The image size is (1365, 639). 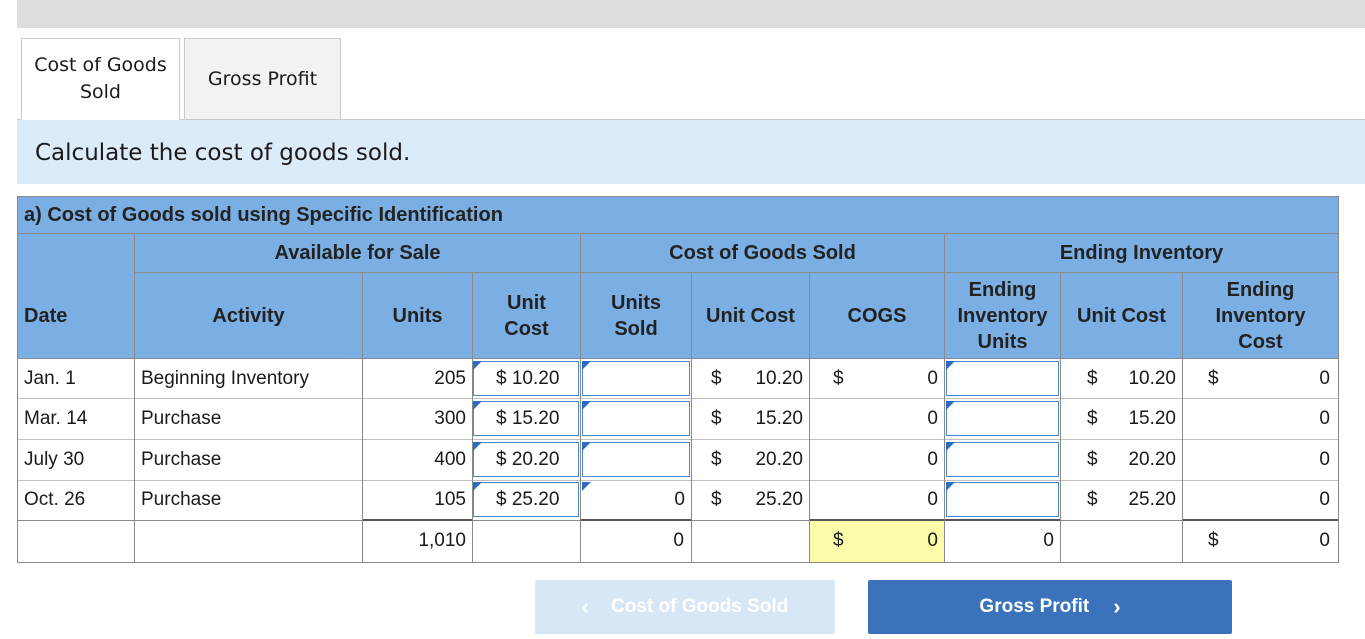 I want to click on row-end-unit-cost: 25.20, so click(x=1152, y=499).